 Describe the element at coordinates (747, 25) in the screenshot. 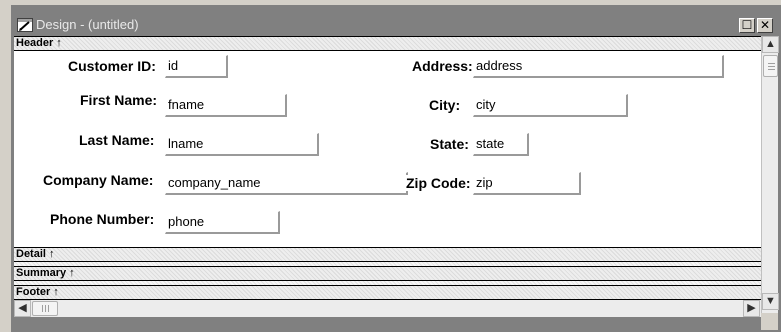

I see `restore-button: ☐` at that location.